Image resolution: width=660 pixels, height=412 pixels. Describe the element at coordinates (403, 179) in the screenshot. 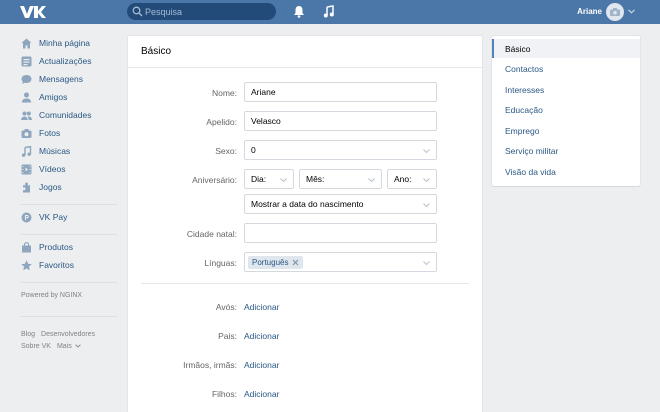

I see `year-value: Ano:` at that location.